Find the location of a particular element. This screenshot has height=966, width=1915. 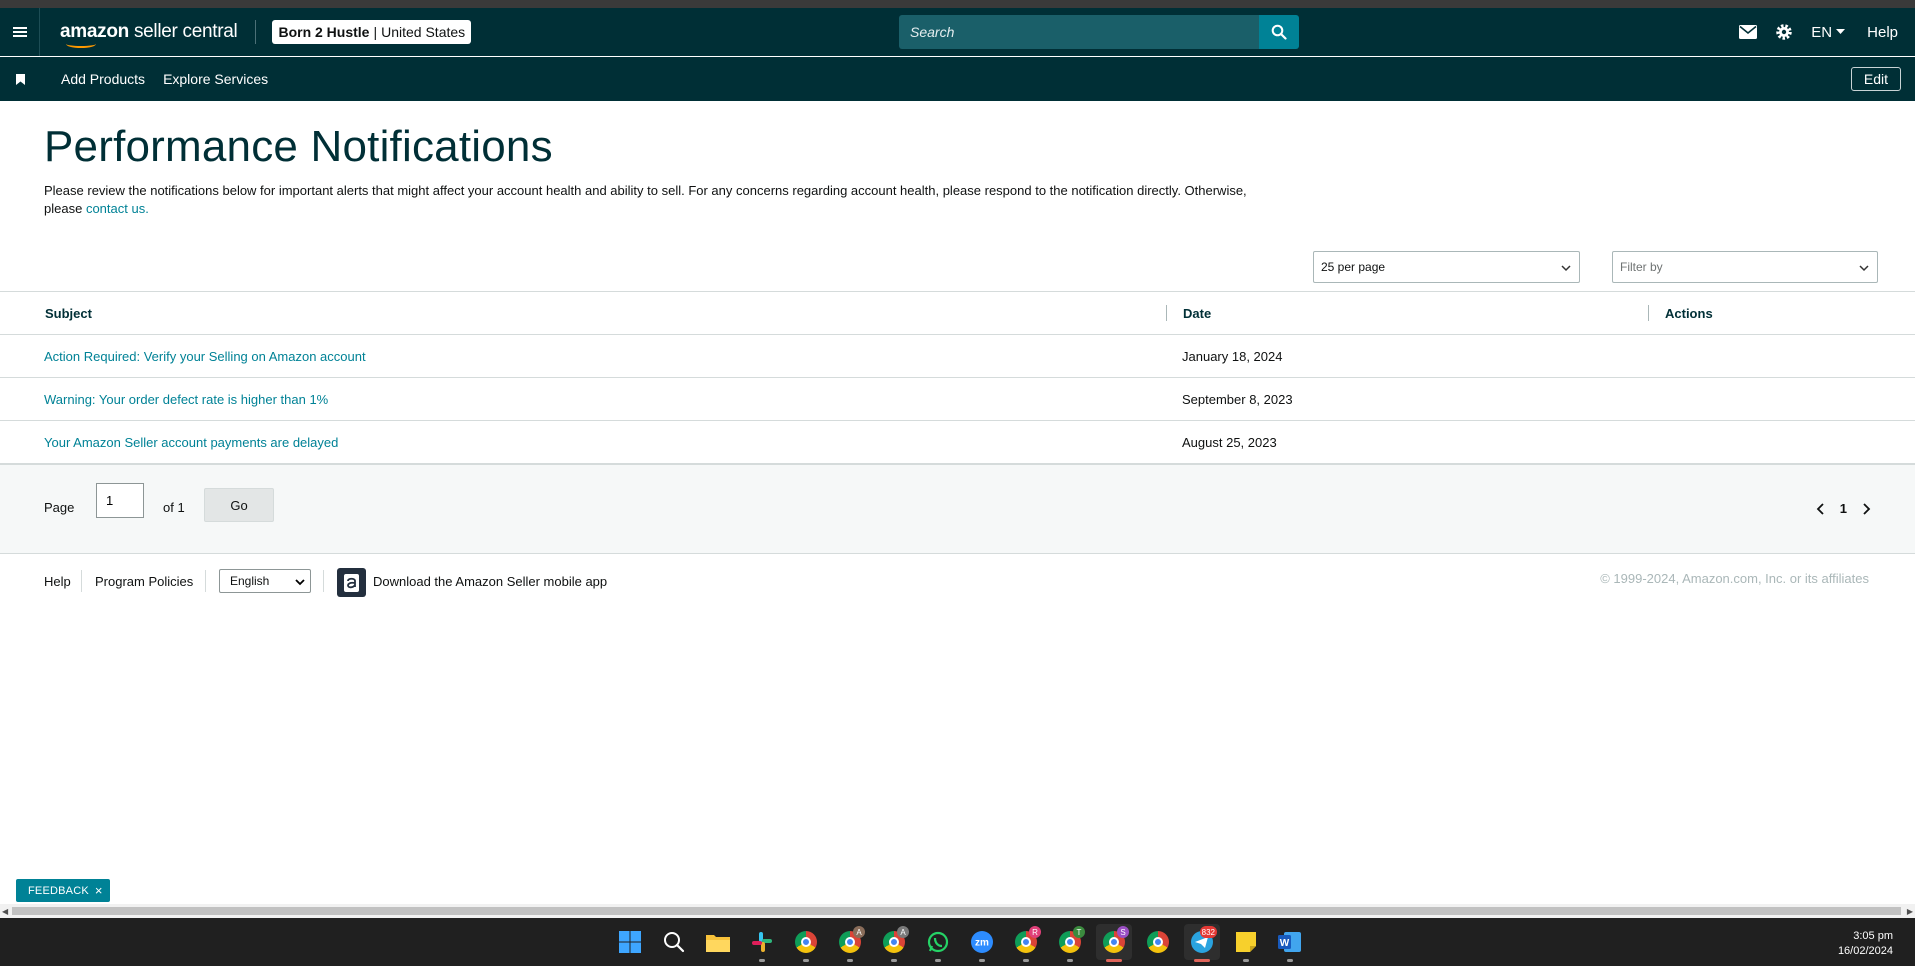

nav-bar: Add Products Explore Services Edit is located at coordinates (957, 79).